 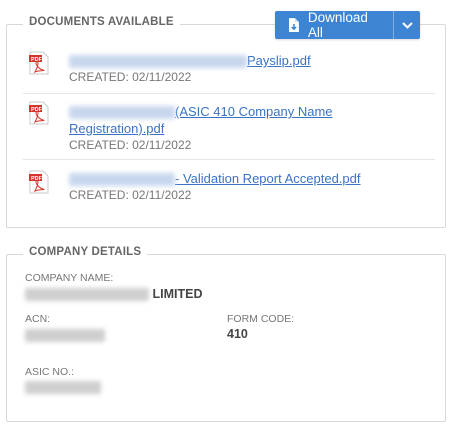 What do you see at coordinates (219, 120) in the screenshot?
I see `document-link: (ASIC 410 Company Name Registration).pdf` at bounding box center [219, 120].